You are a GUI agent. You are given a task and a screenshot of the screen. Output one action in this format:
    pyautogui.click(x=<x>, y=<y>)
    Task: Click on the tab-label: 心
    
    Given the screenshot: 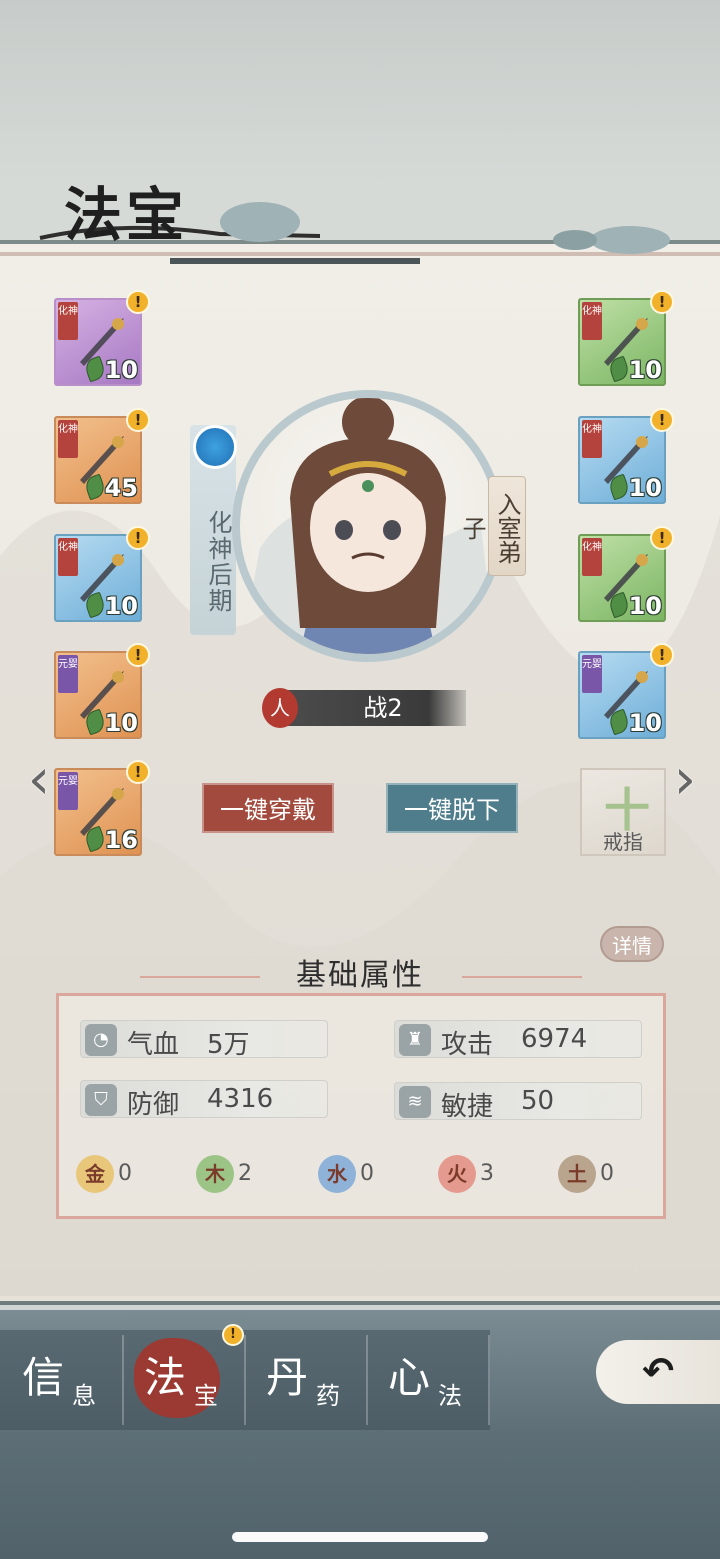 What is the action you would take?
    pyautogui.click(x=409, y=1377)
    